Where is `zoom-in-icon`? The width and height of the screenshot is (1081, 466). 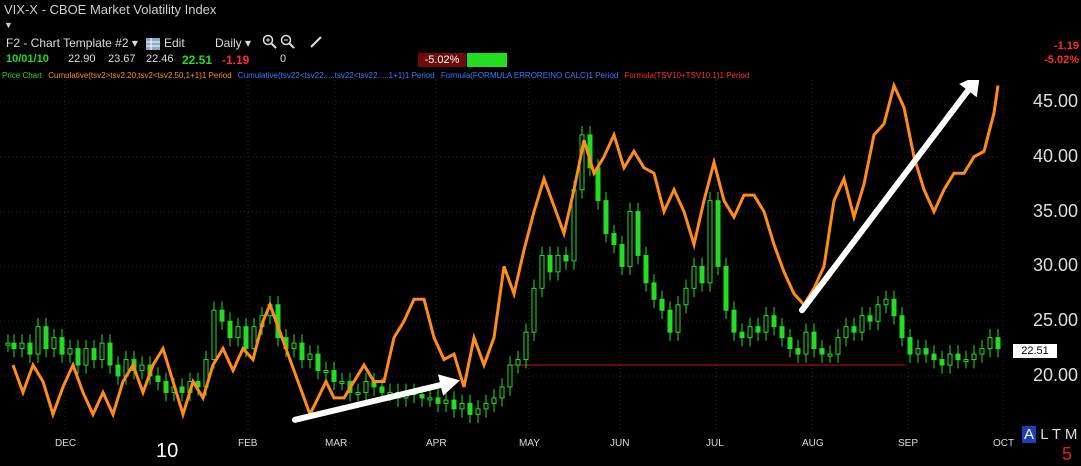
zoom-in-icon is located at coordinates (270, 42).